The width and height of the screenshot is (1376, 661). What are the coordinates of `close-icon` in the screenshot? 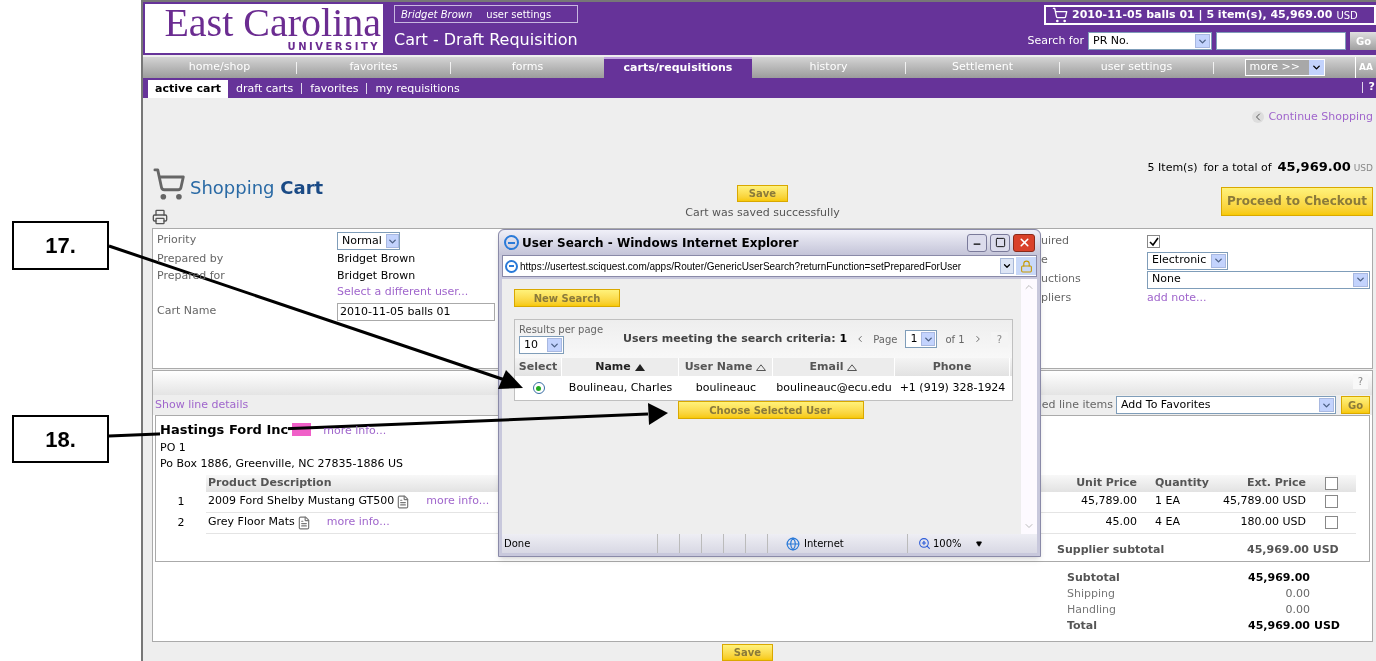 It's located at (1024, 242).